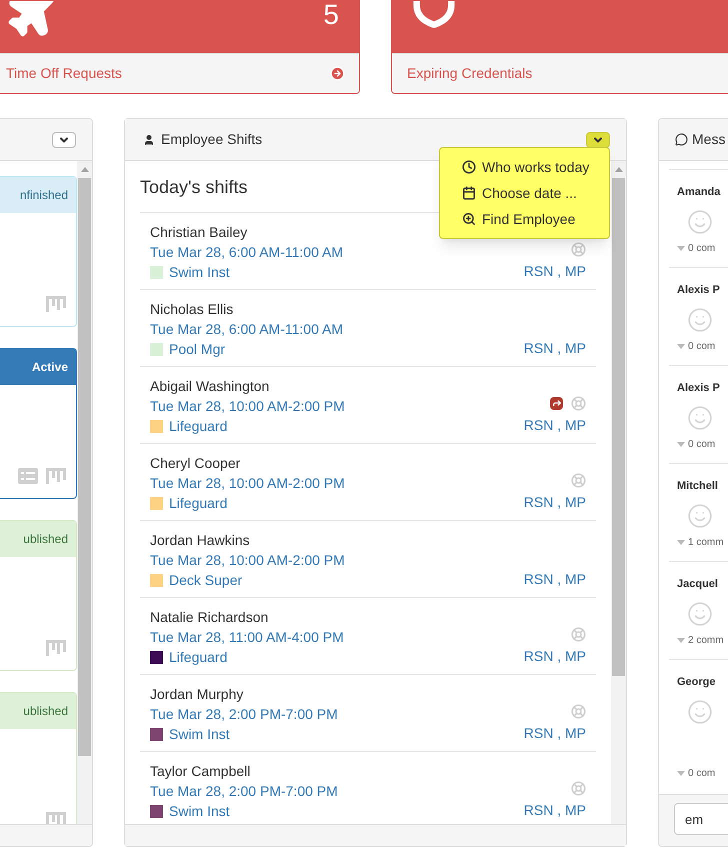 Image resolution: width=728 pixels, height=856 pixels. What do you see at coordinates (469, 193) in the screenshot?
I see `calendar-icon` at bounding box center [469, 193].